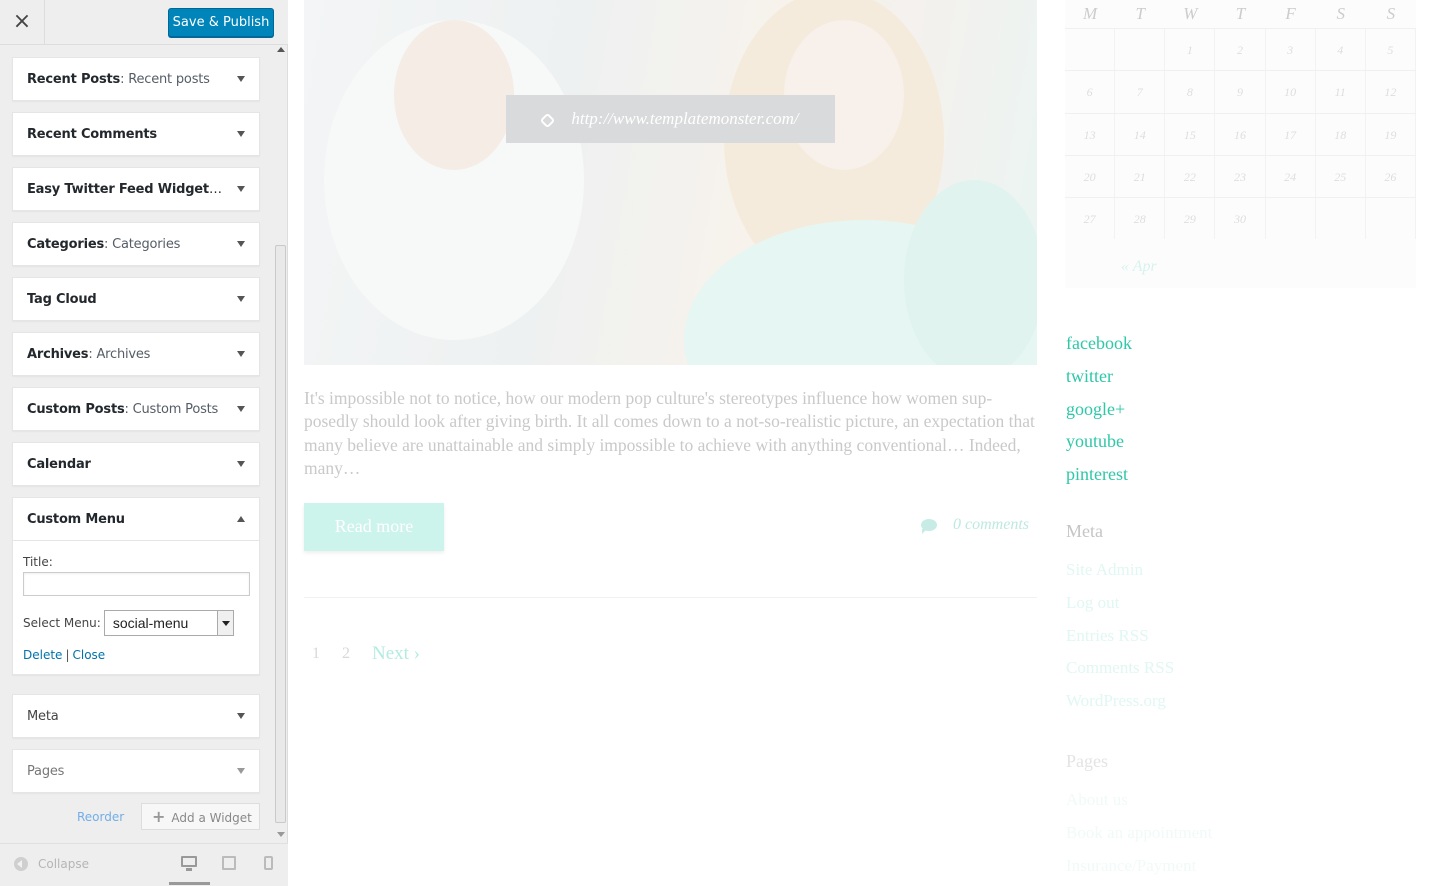  What do you see at coordinates (42, 655) in the screenshot?
I see `delete-link: Delete` at bounding box center [42, 655].